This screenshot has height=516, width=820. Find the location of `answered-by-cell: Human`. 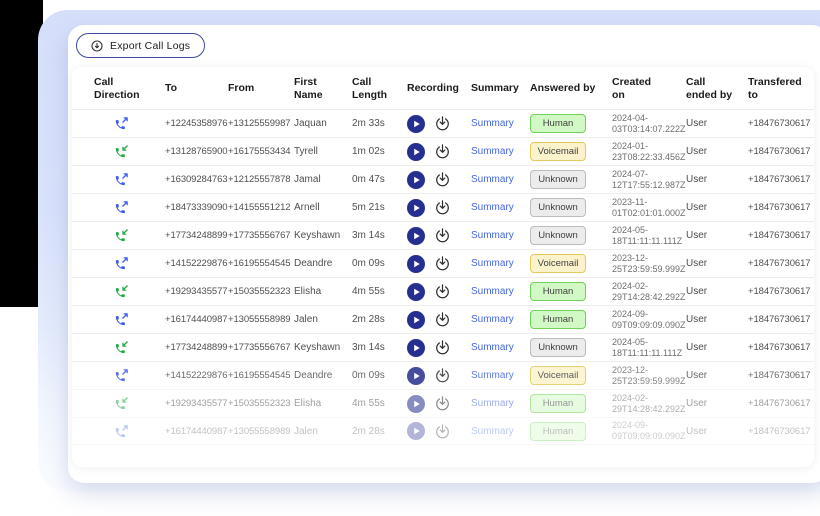

answered-by-cell: Human is located at coordinates (571, 292).